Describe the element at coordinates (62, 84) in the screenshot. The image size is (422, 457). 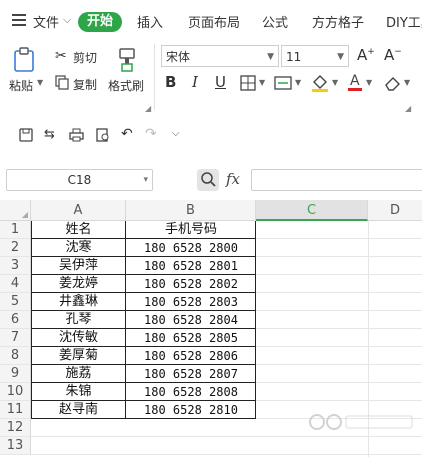
I see `copy-icon` at that location.